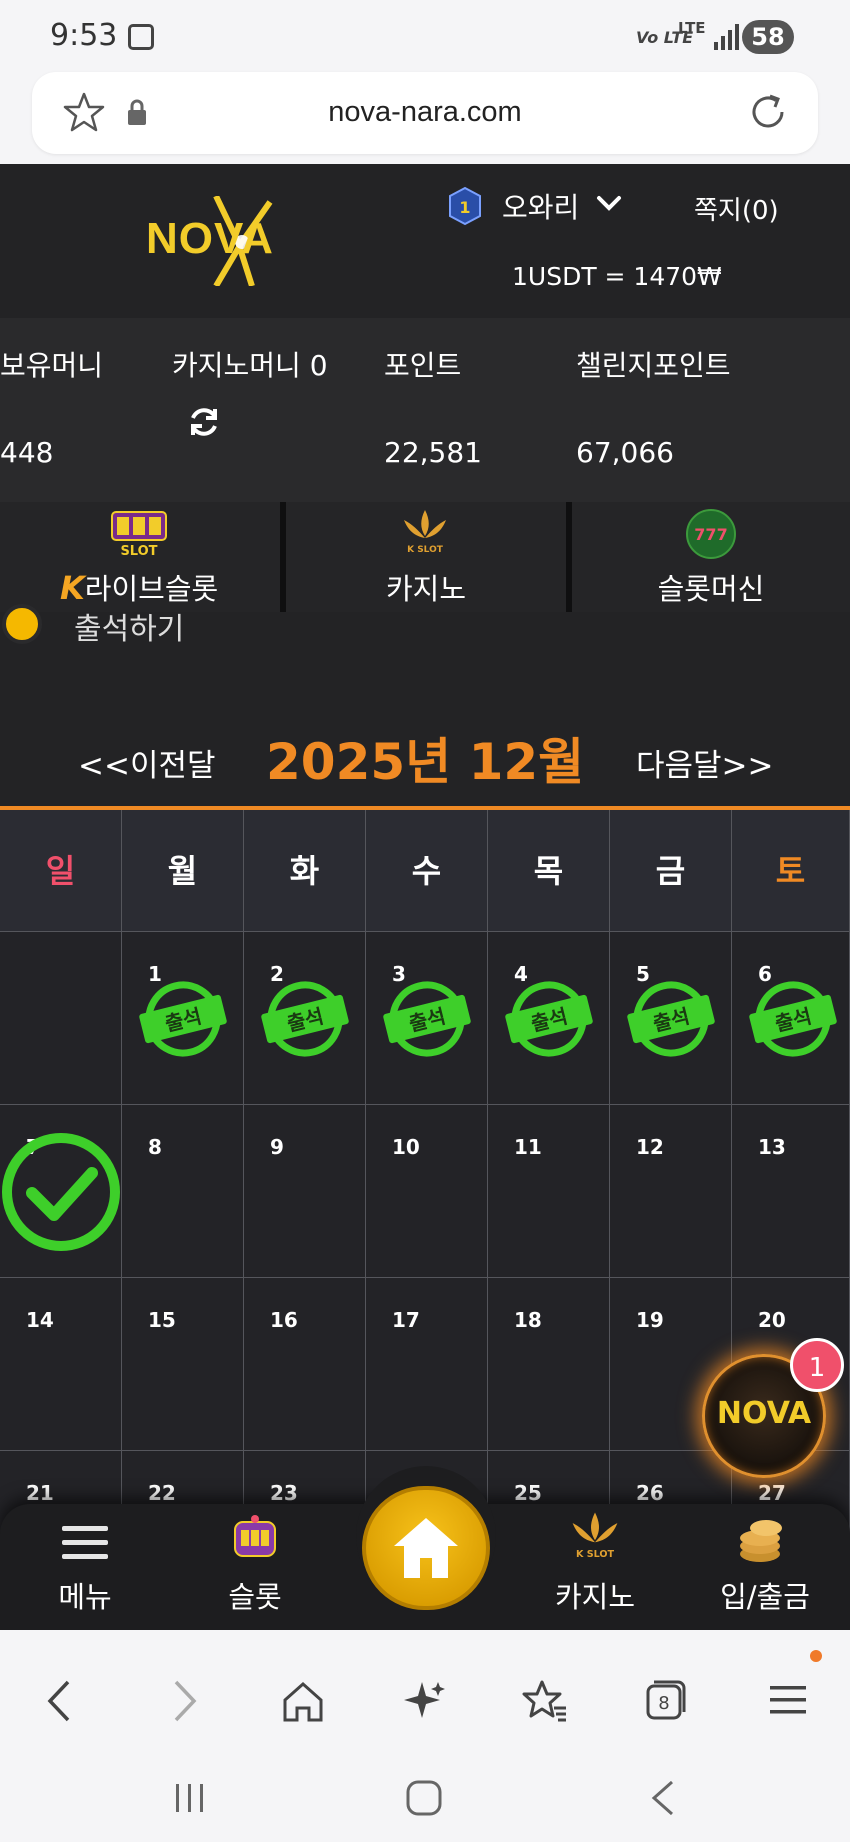 Image resolution: width=850 pixels, height=1842 pixels. Describe the element at coordinates (788, 1700) in the screenshot. I see `browser-menu-icon` at that location.